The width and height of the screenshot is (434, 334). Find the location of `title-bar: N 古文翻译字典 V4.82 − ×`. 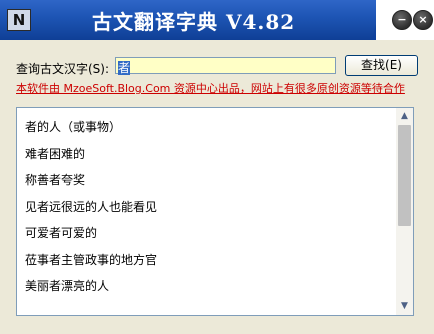

title-bar: N 古文翻译字典 V4.82 − × is located at coordinates (217, 20).